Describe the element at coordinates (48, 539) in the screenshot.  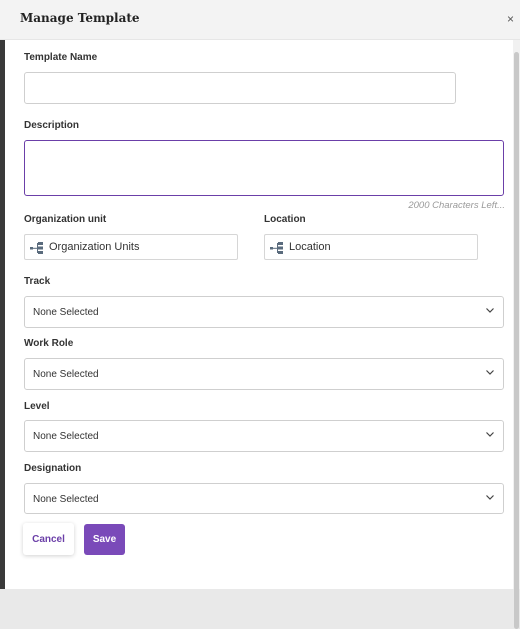
I see `cancel-button: Cancel` at that location.